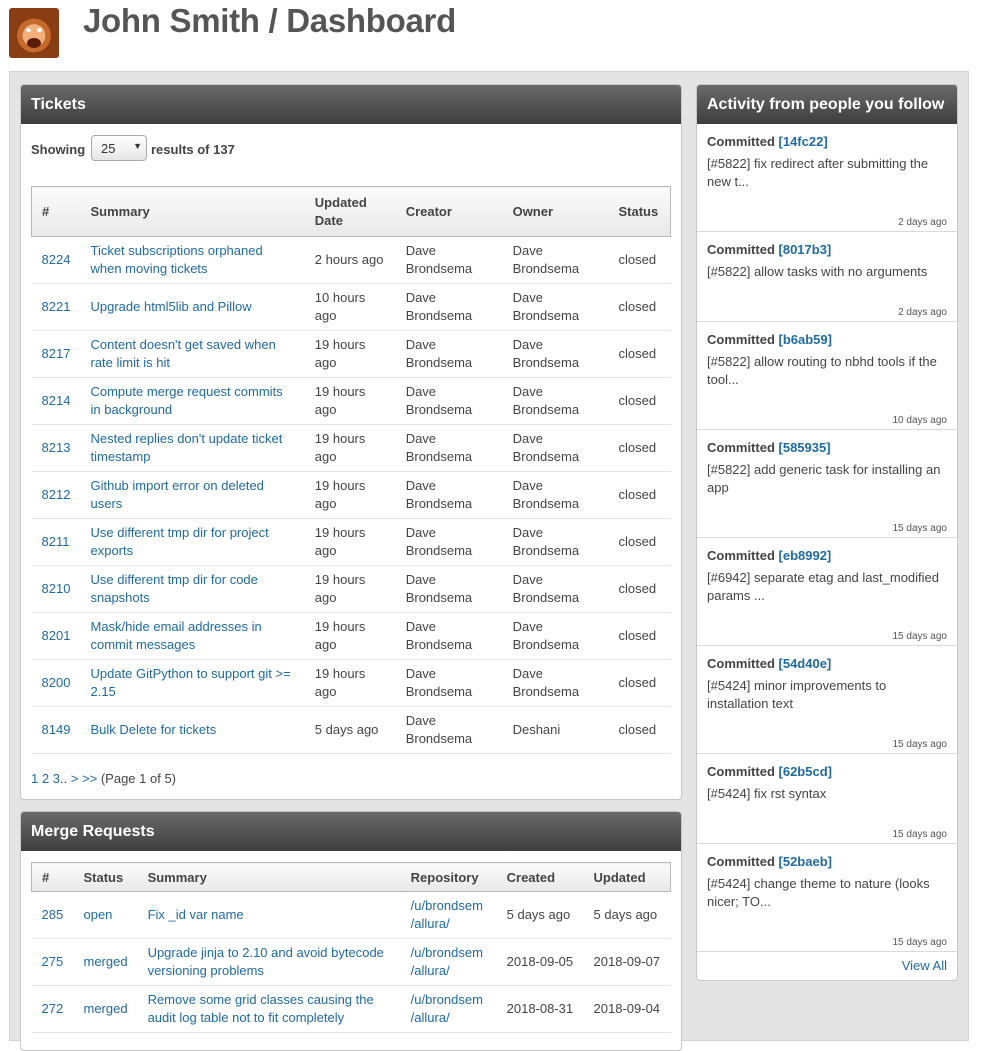 Image resolution: width=982 pixels, height=1051 pixels. I want to click on showing-label: Showing, so click(58, 149).